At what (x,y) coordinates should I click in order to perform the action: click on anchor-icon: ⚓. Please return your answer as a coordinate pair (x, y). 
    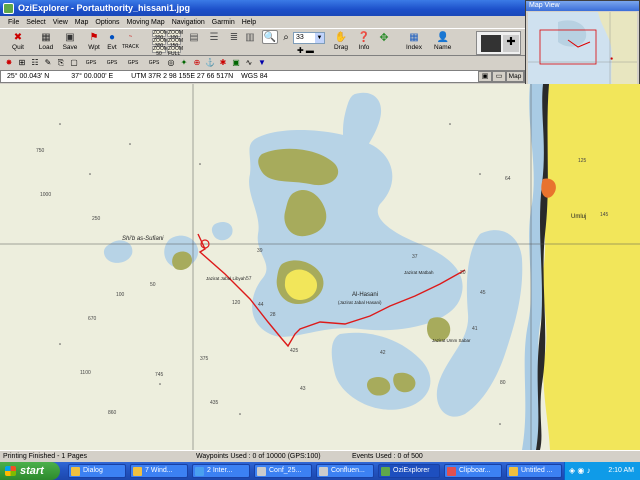
    Looking at the image, I should click on (210, 63).